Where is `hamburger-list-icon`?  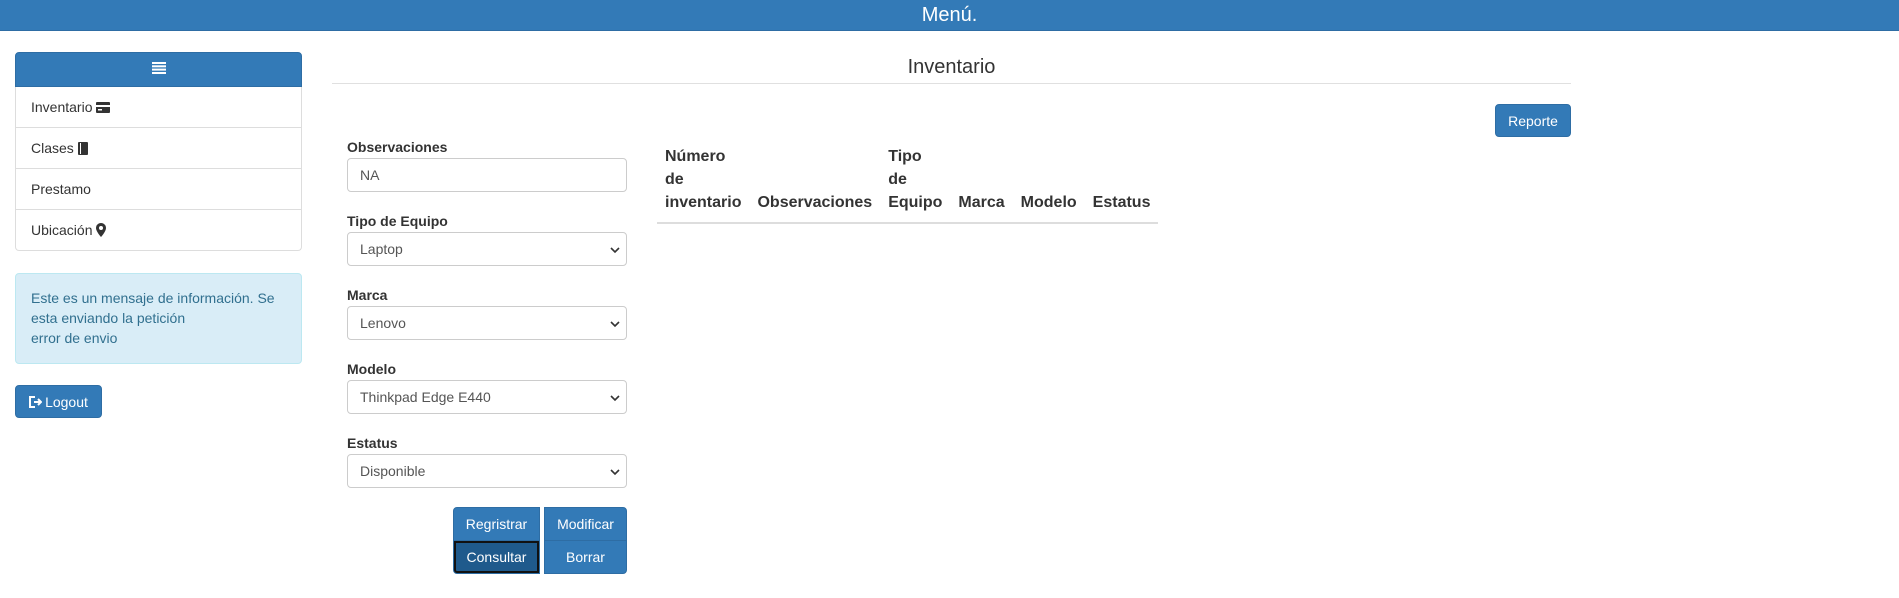
hamburger-list-icon is located at coordinates (158, 70).